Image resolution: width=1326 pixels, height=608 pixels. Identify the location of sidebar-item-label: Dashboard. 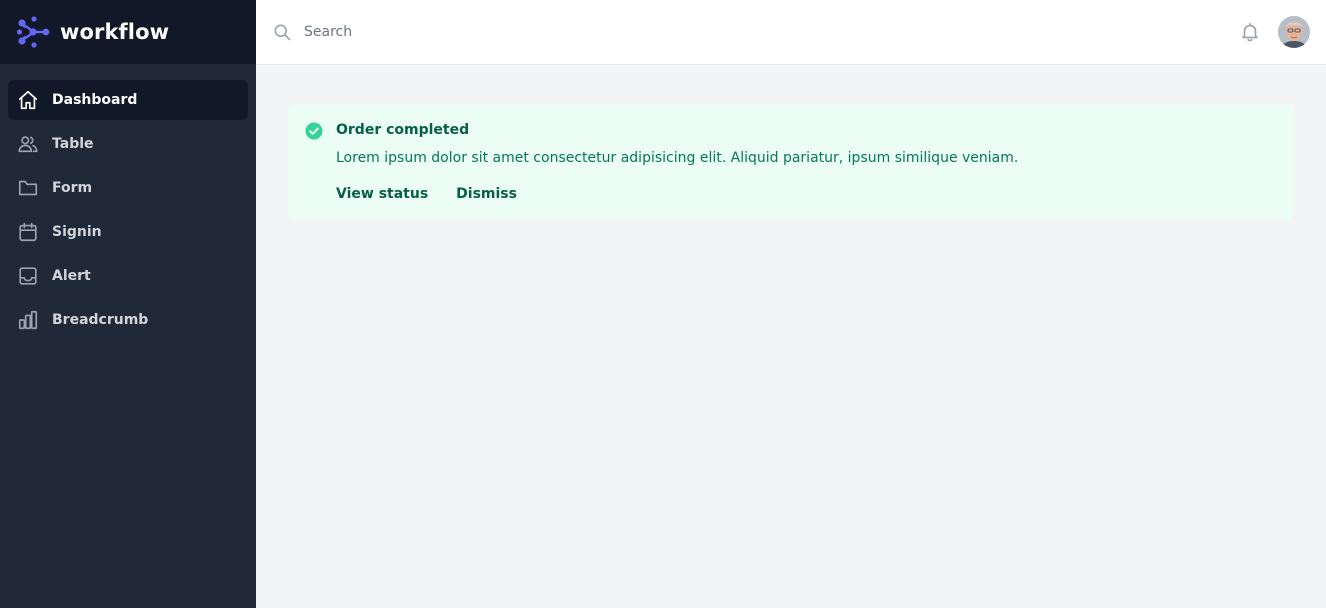
(95, 100).